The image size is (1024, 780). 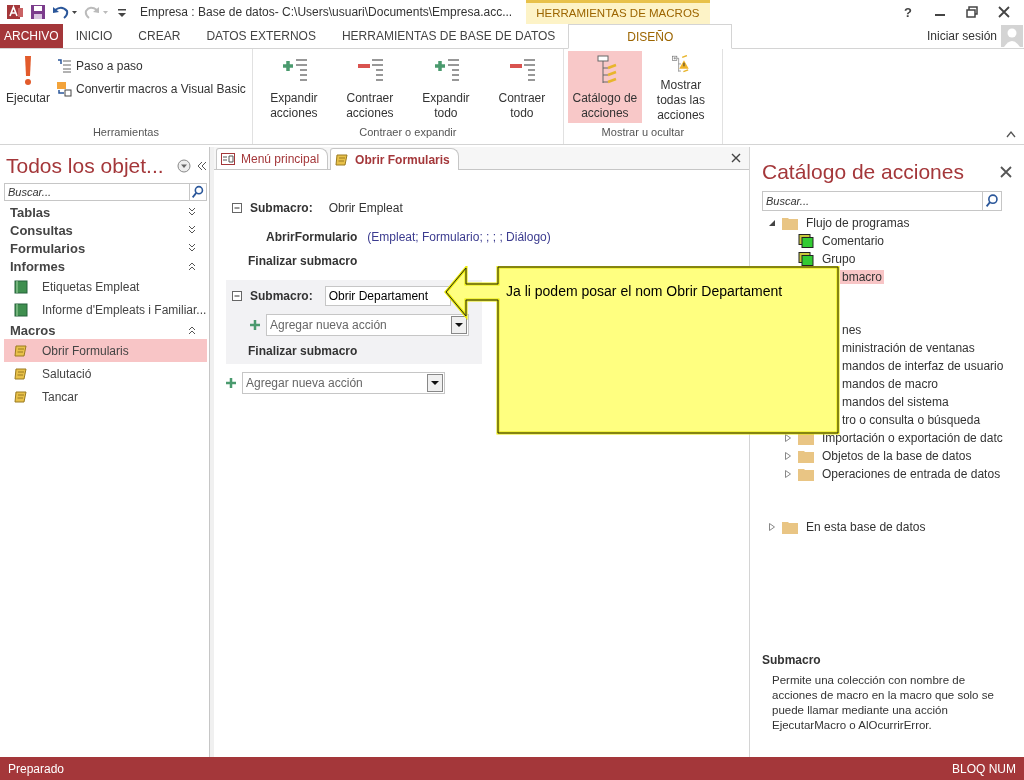 I want to click on action-arguments: (Empleat; Formulario; ; ; ; Diálogo), so click(x=459, y=237).